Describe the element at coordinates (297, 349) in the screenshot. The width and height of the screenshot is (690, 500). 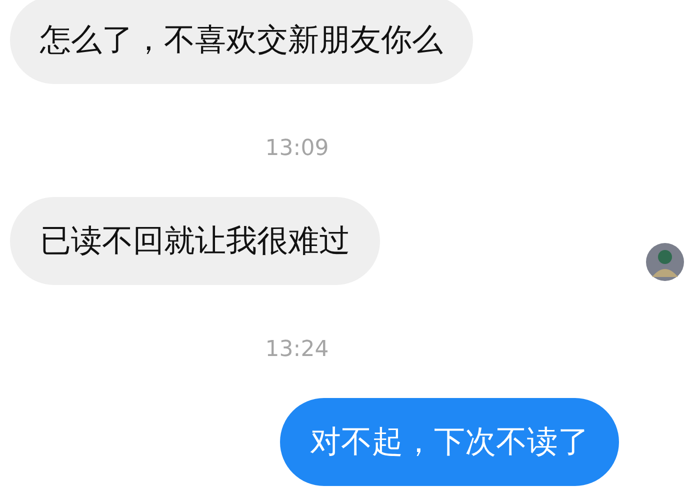
I see `timestamp: 13:24` at that location.